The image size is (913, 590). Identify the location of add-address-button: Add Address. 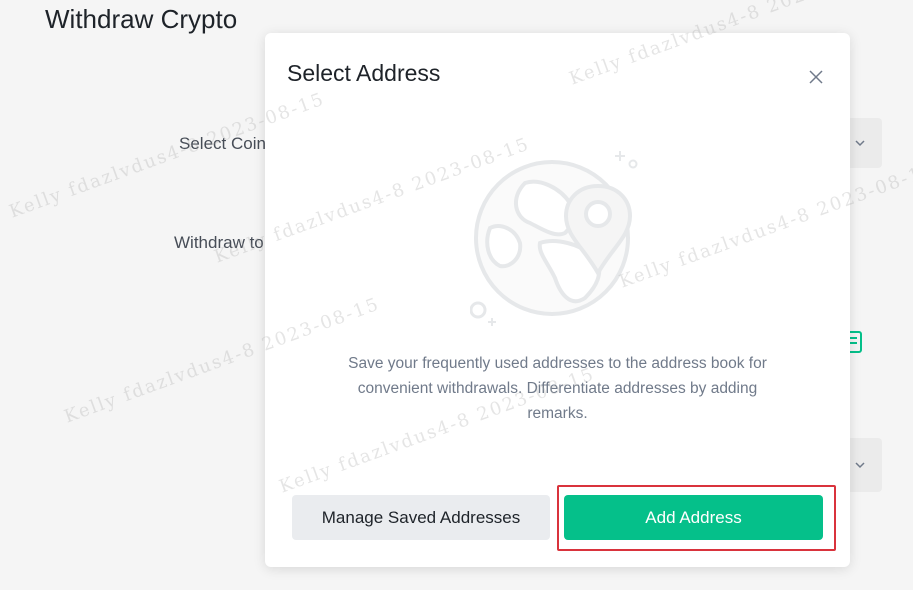
(693, 517).